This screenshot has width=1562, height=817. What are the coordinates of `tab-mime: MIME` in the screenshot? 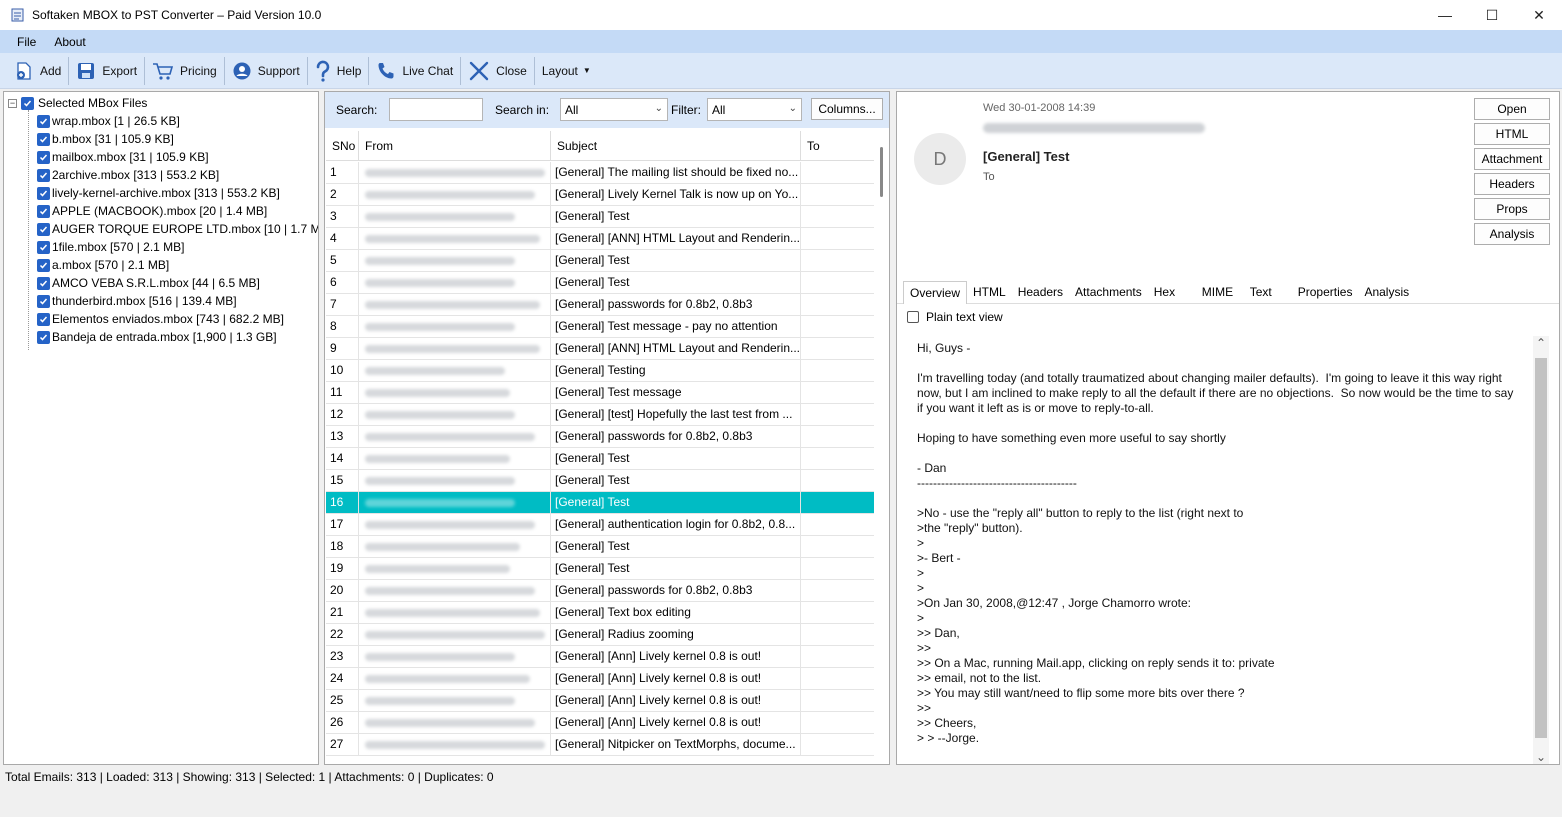 It's located at (1220, 292).